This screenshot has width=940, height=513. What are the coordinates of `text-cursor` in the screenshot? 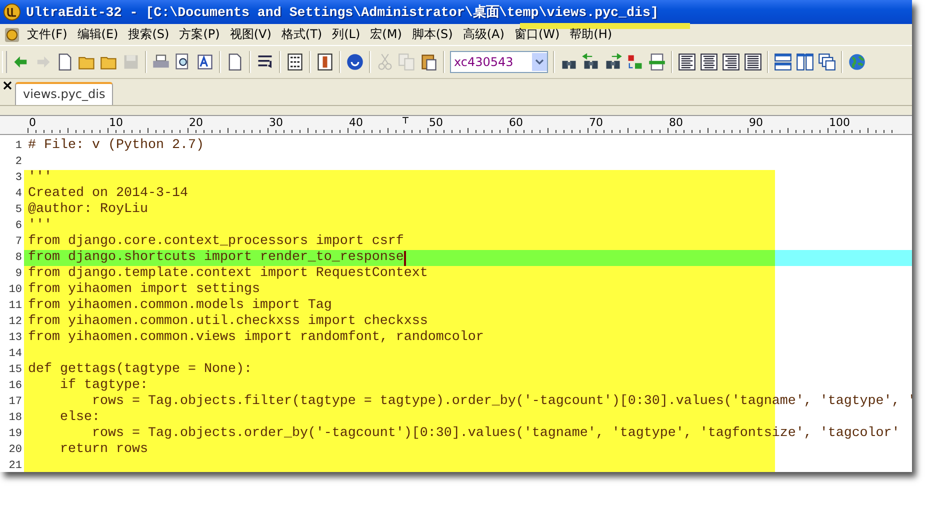 It's located at (405, 258).